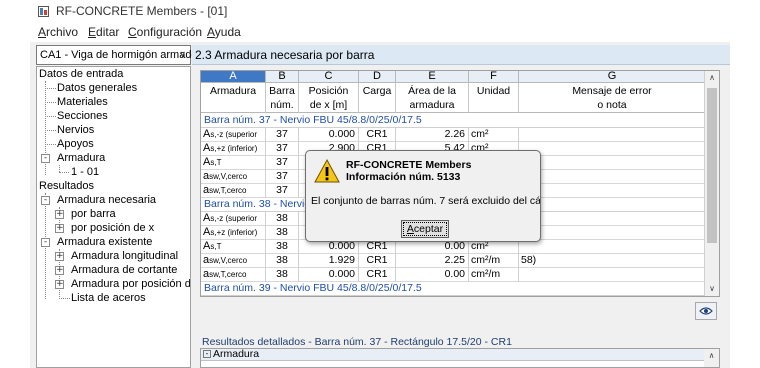  What do you see at coordinates (494, 77) in the screenshot?
I see `column-letter: F` at bounding box center [494, 77].